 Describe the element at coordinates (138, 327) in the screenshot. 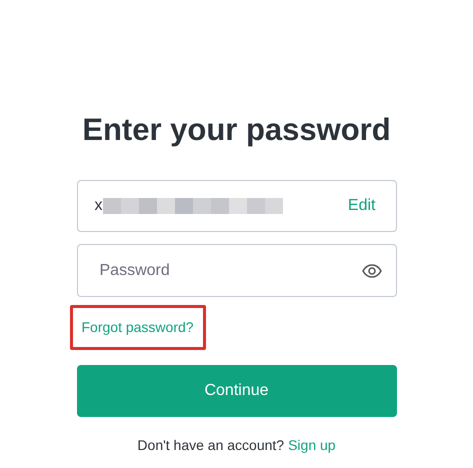

I see `forgot-password-link: Forgot password?` at that location.